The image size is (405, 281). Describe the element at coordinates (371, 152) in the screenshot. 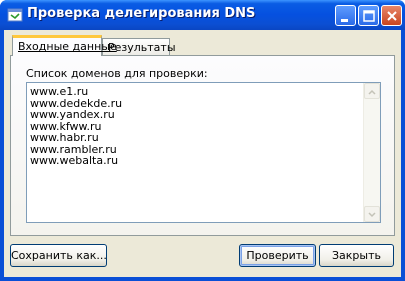

I see `vertical-scrollbar` at that location.